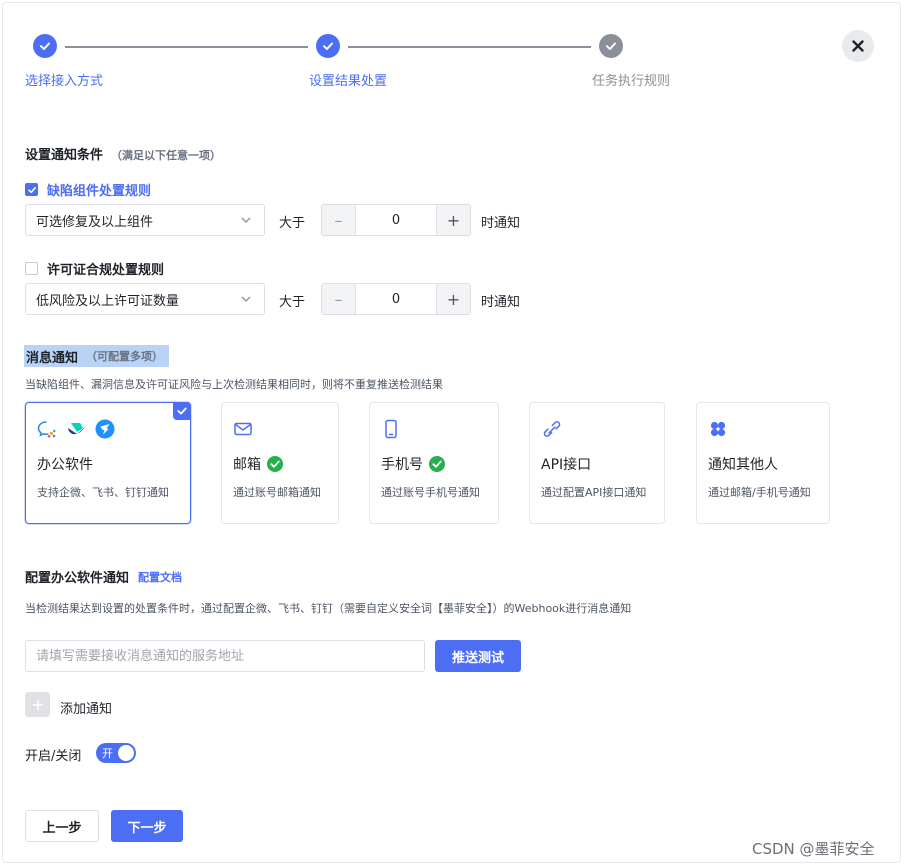  Describe the element at coordinates (64, 155) in the screenshot. I see `conditions-title-text: 设置通知条件` at that location.